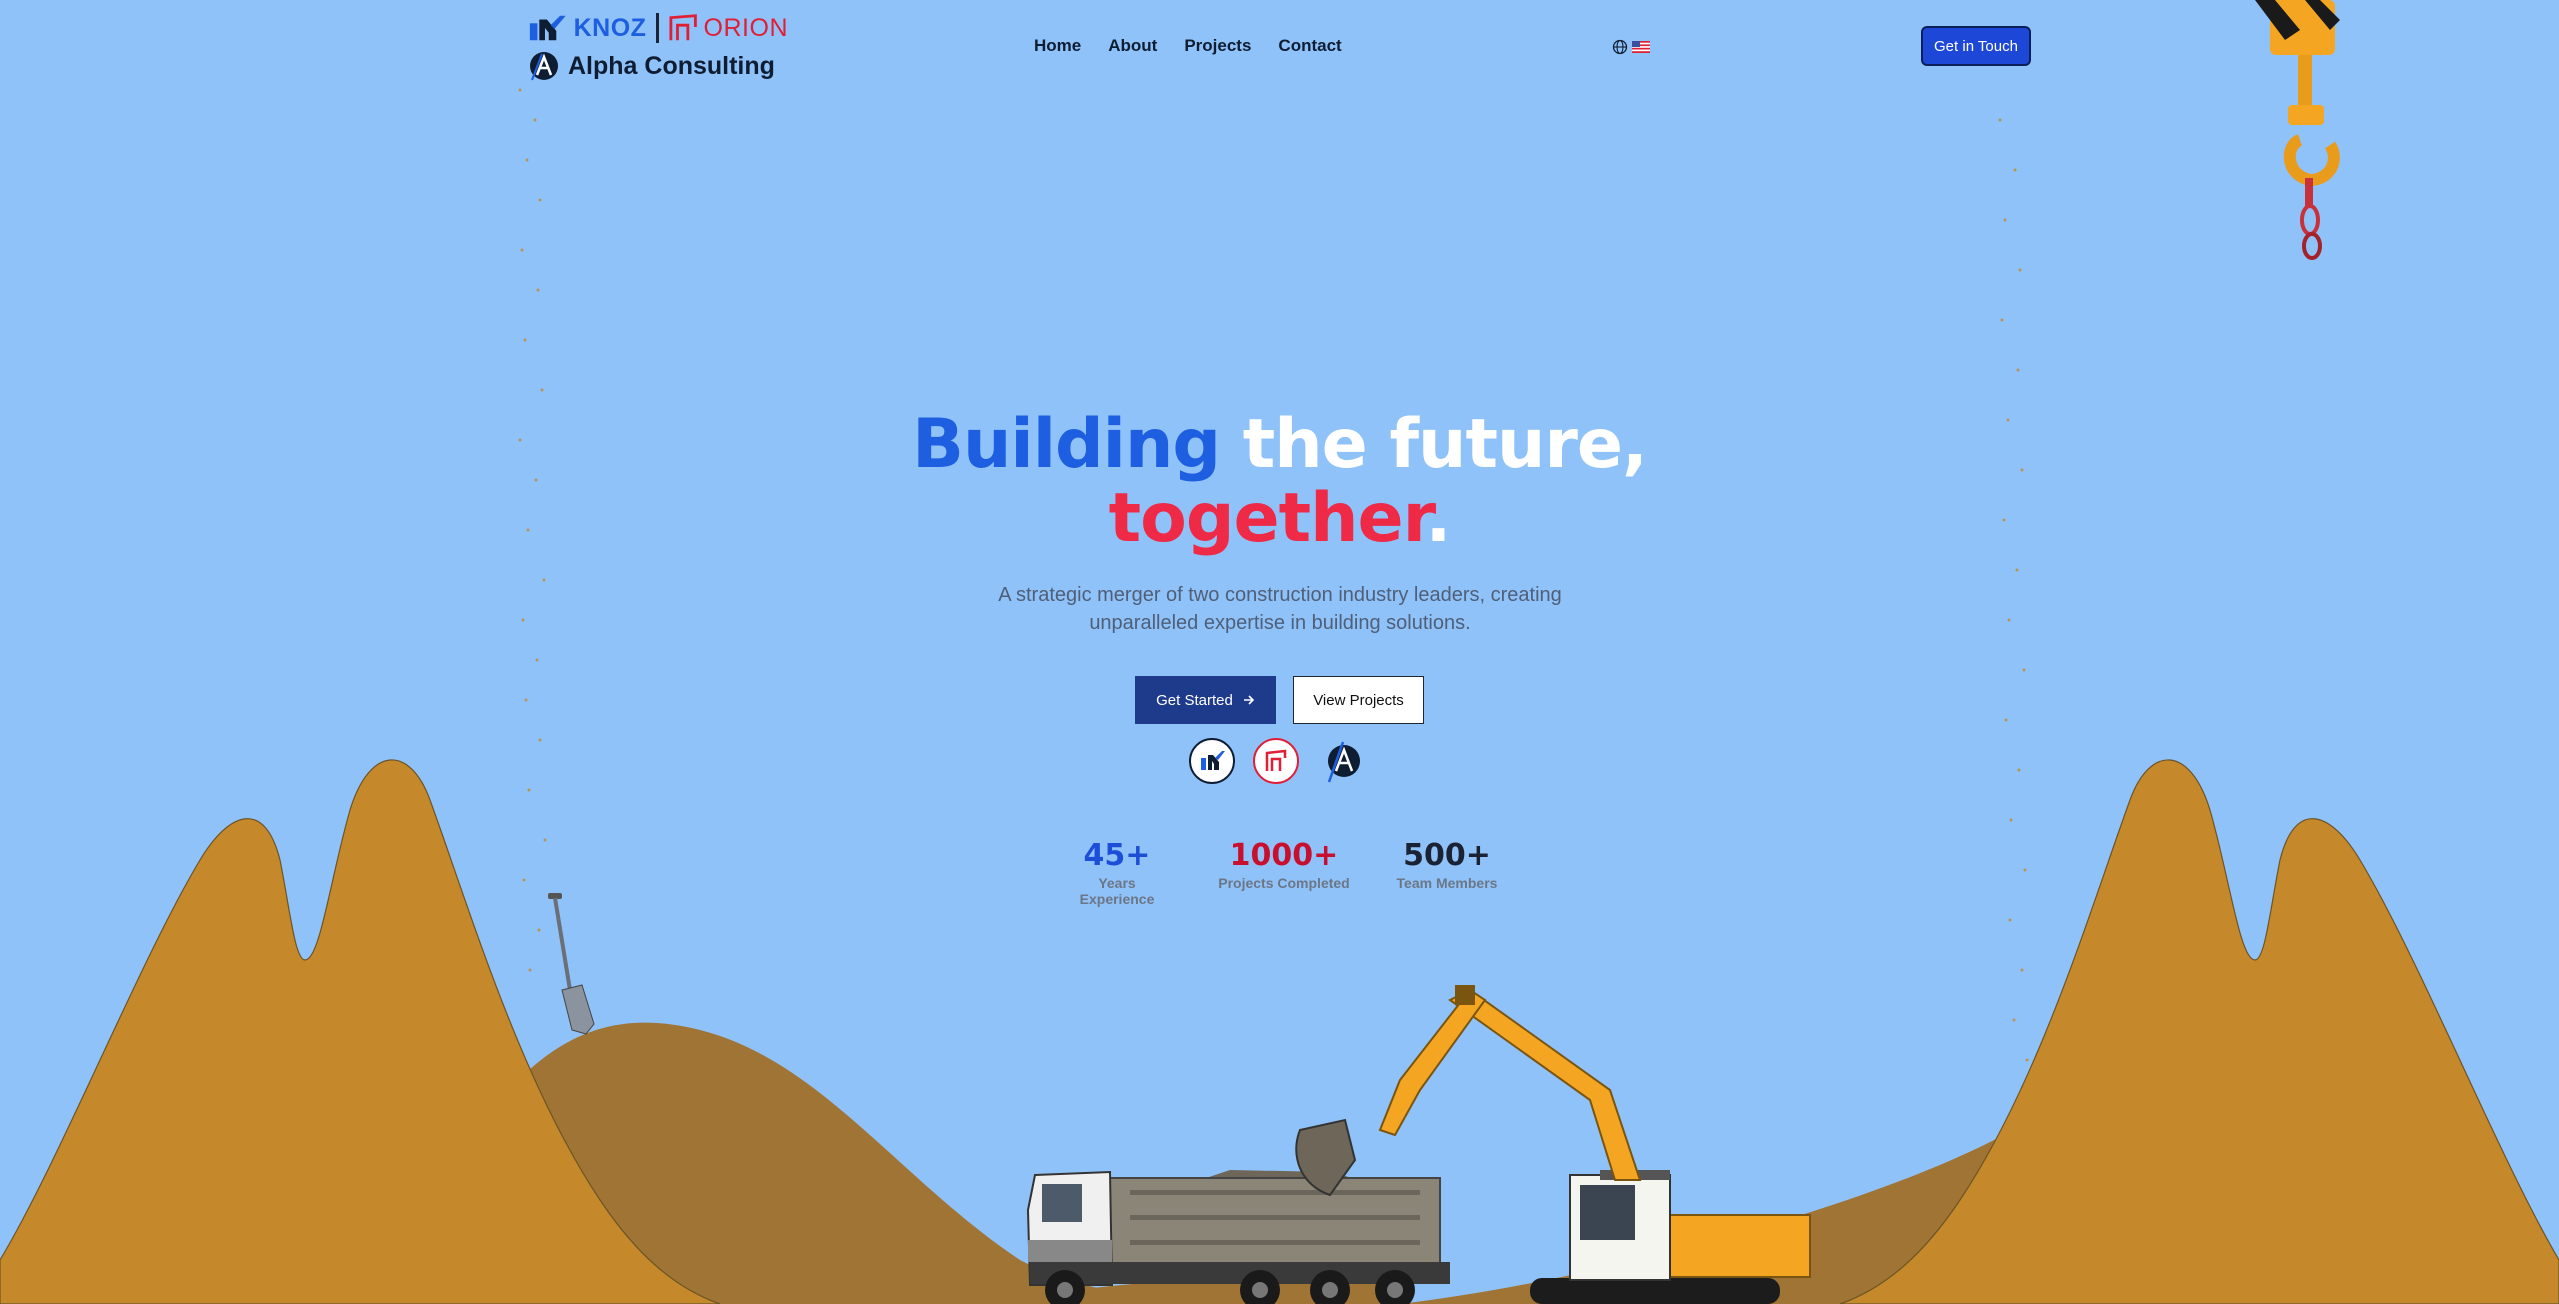  What do you see at coordinates (610, 27) in the screenshot?
I see `knoz-brand-text: KNOZ` at bounding box center [610, 27].